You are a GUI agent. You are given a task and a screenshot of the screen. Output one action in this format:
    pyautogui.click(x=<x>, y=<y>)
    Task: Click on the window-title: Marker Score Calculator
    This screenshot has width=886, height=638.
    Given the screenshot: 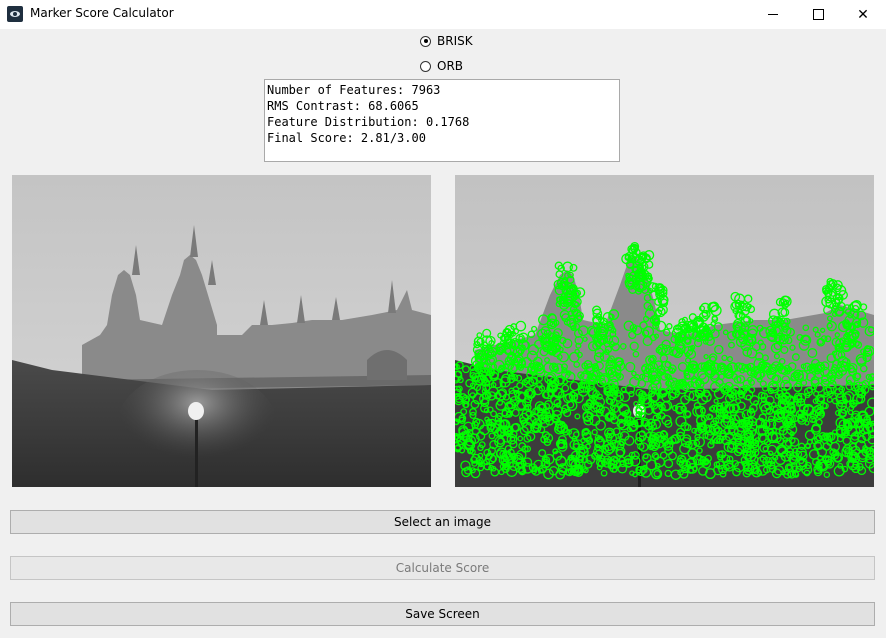 What is the action you would take?
    pyautogui.click(x=102, y=13)
    